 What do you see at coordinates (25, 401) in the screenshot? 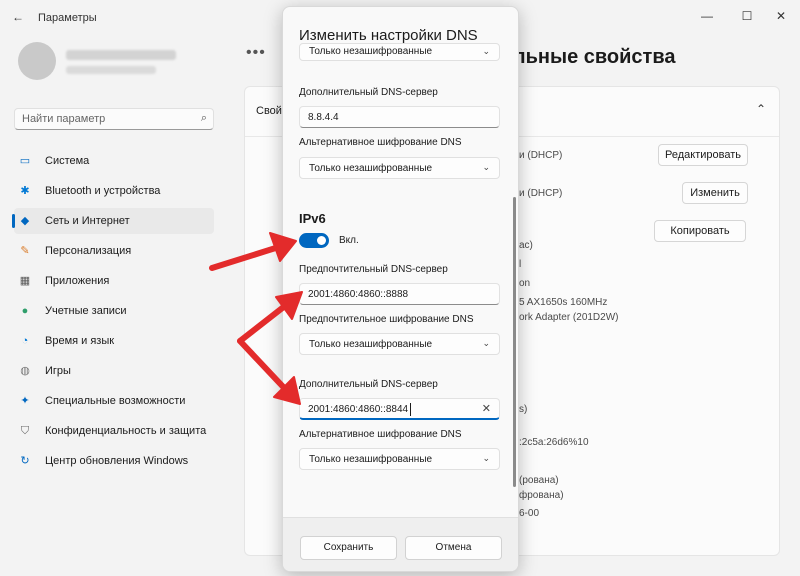
I see `accessibility-icon: ✦` at bounding box center [25, 401].